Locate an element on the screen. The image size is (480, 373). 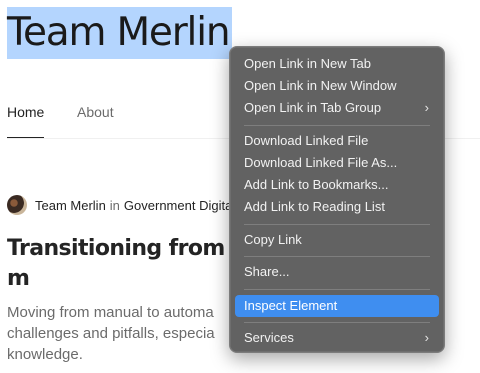
menu-item-label: Inspect Element is located at coordinates (291, 305).